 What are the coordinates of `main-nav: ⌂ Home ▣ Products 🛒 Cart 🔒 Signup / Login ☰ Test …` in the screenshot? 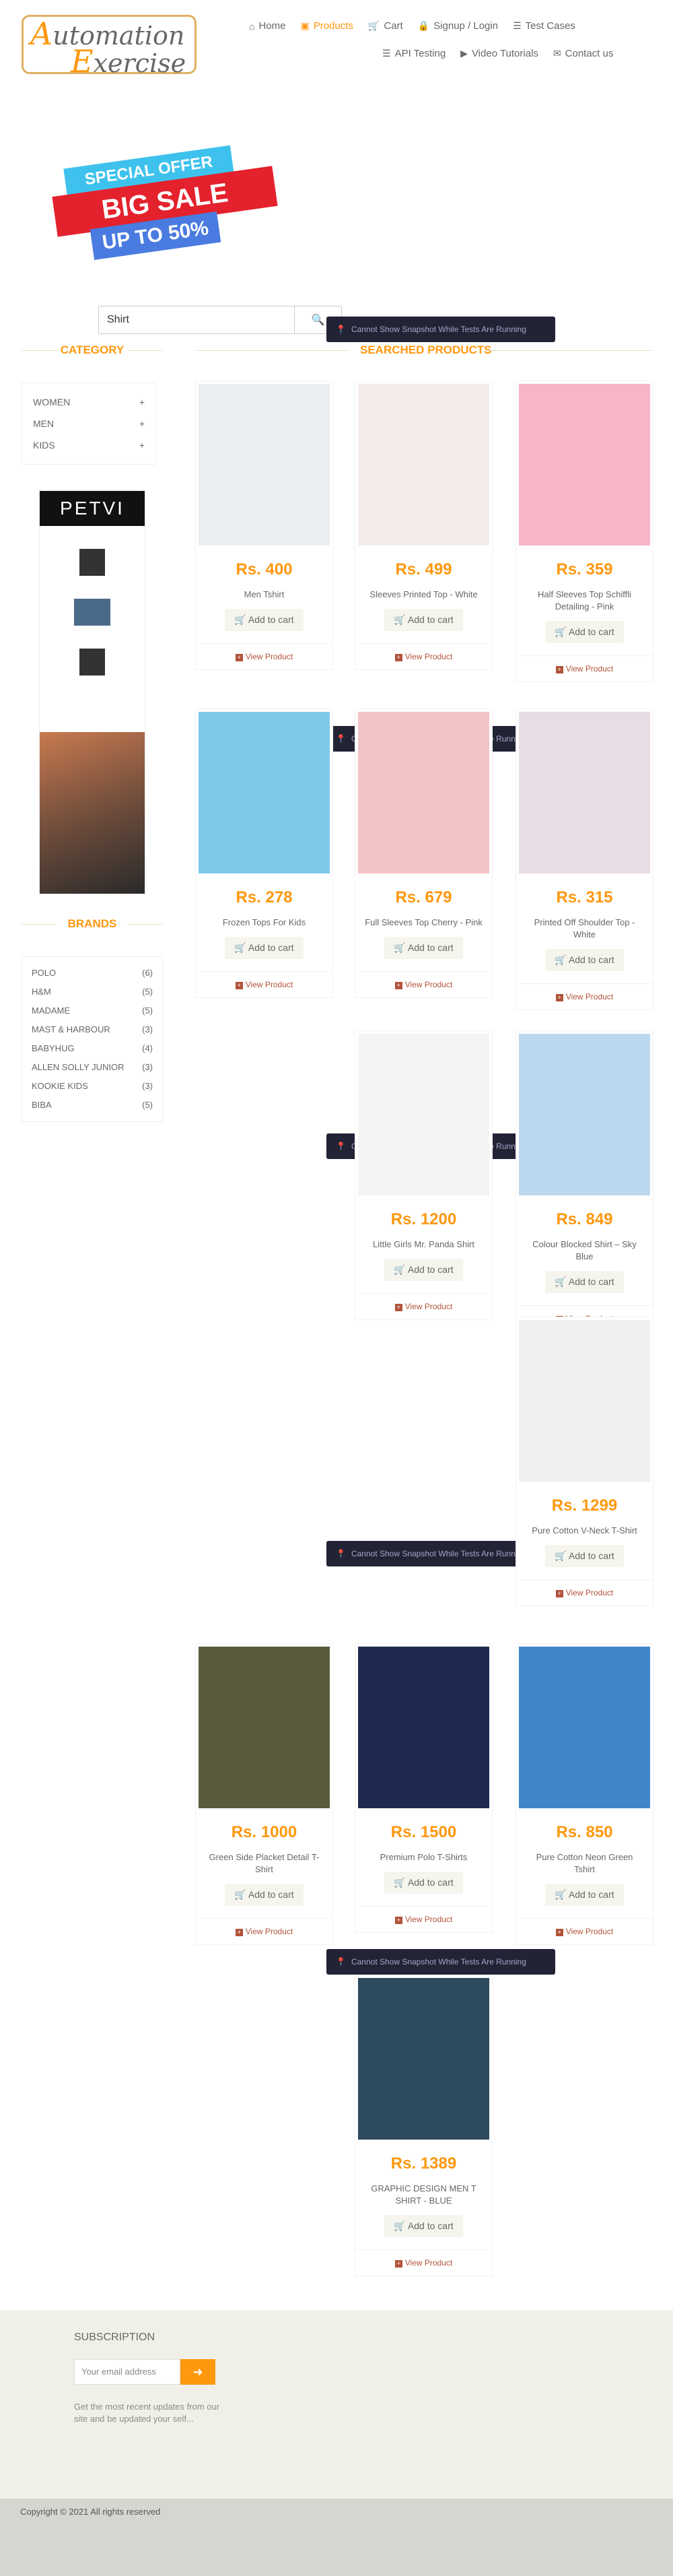 It's located at (451, 43).